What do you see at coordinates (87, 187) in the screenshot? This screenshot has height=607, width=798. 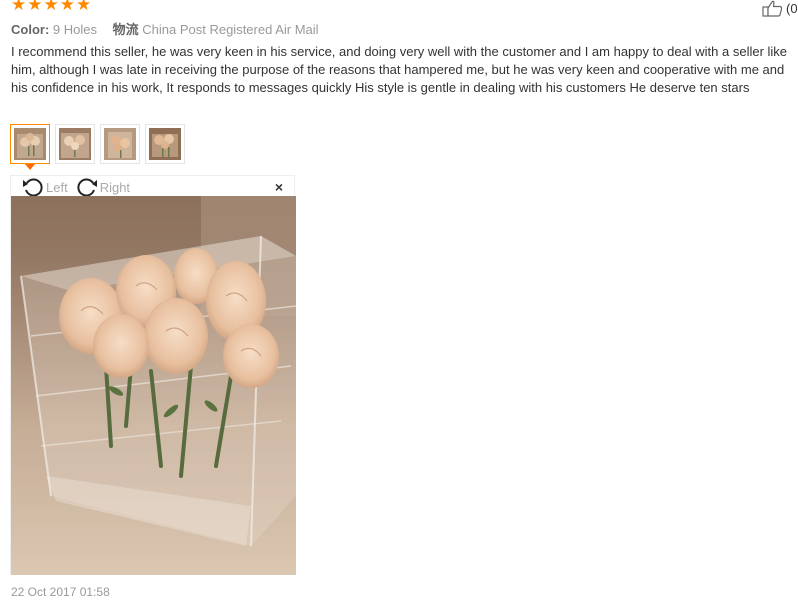 I see `rotate-right-icon` at bounding box center [87, 187].